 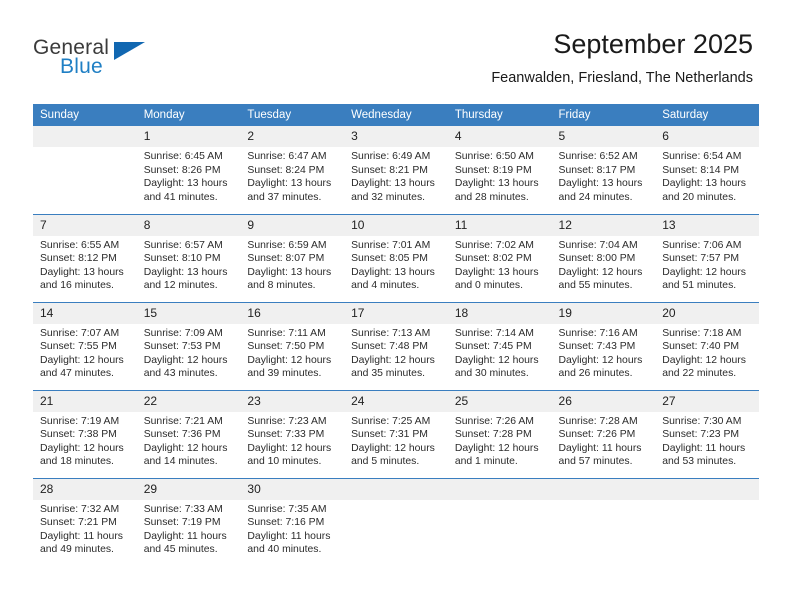 What do you see at coordinates (183, 245) in the screenshot?
I see `sunrise-text: Sunrise: 6:57 AM` at bounding box center [183, 245].